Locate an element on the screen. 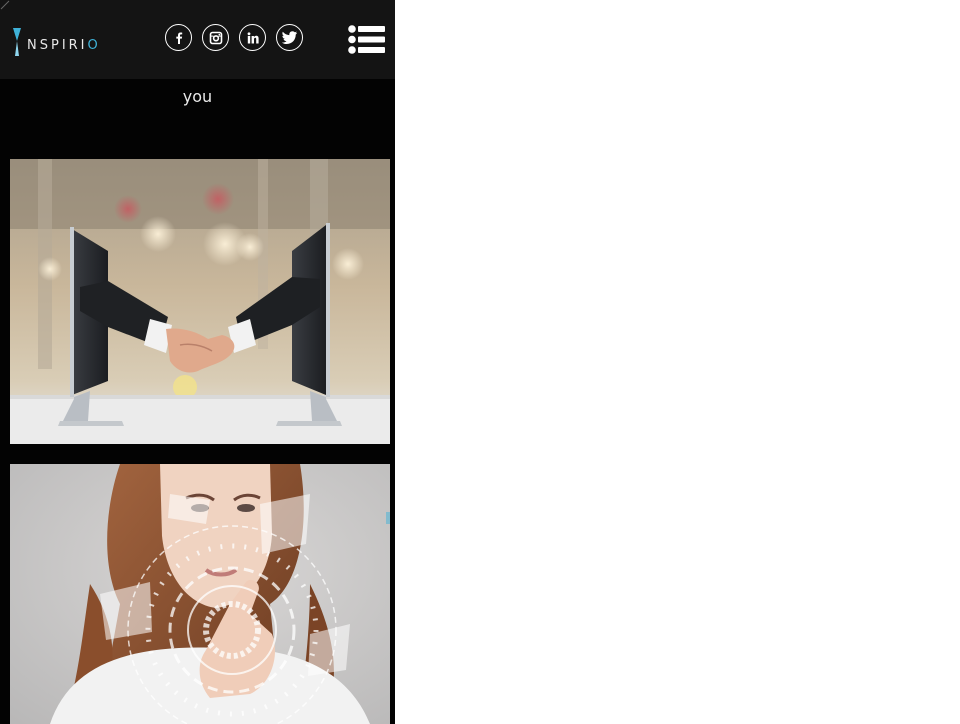 The image size is (960, 724). woman-touching-holographic-interface-photo is located at coordinates (200, 594).